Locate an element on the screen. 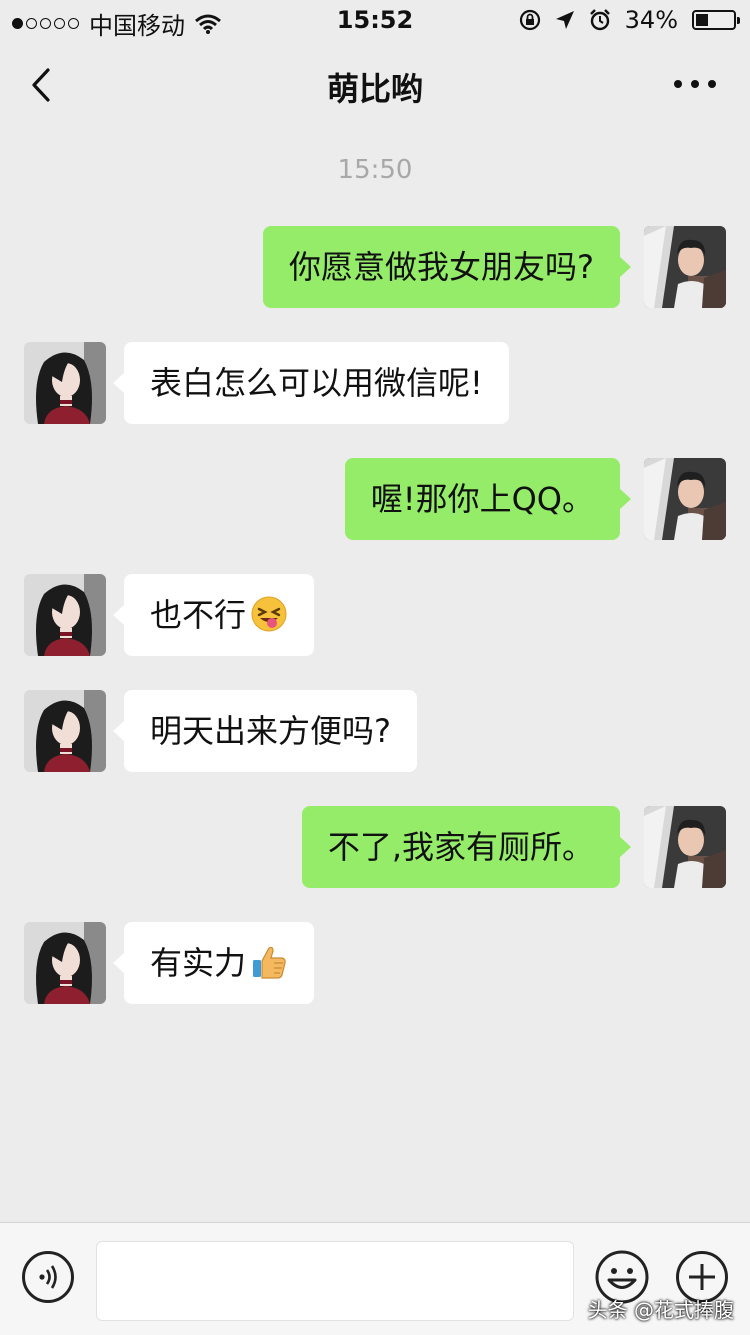 This screenshot has height=1335, width=750. message-bubble-sent: 不了,我家有厕所。 is located at coordinates (466, 847).